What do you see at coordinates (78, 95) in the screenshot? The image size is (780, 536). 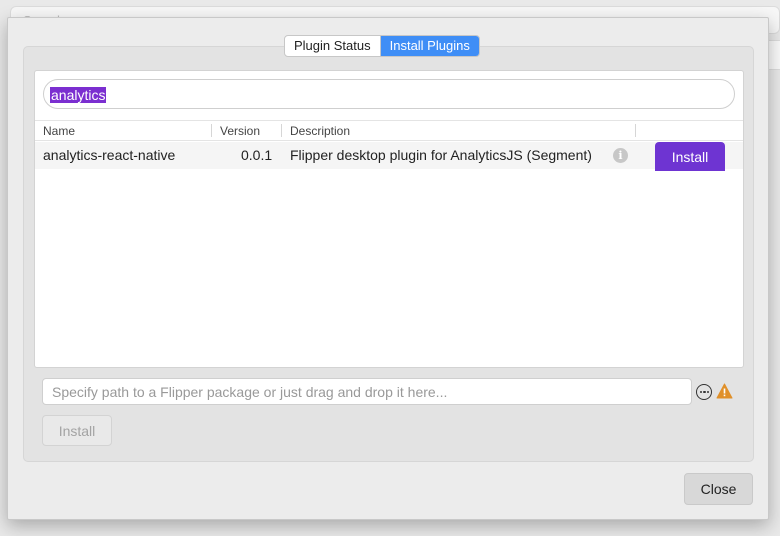 I see `search-query-text: analytics` at bounding box center [78, 95].